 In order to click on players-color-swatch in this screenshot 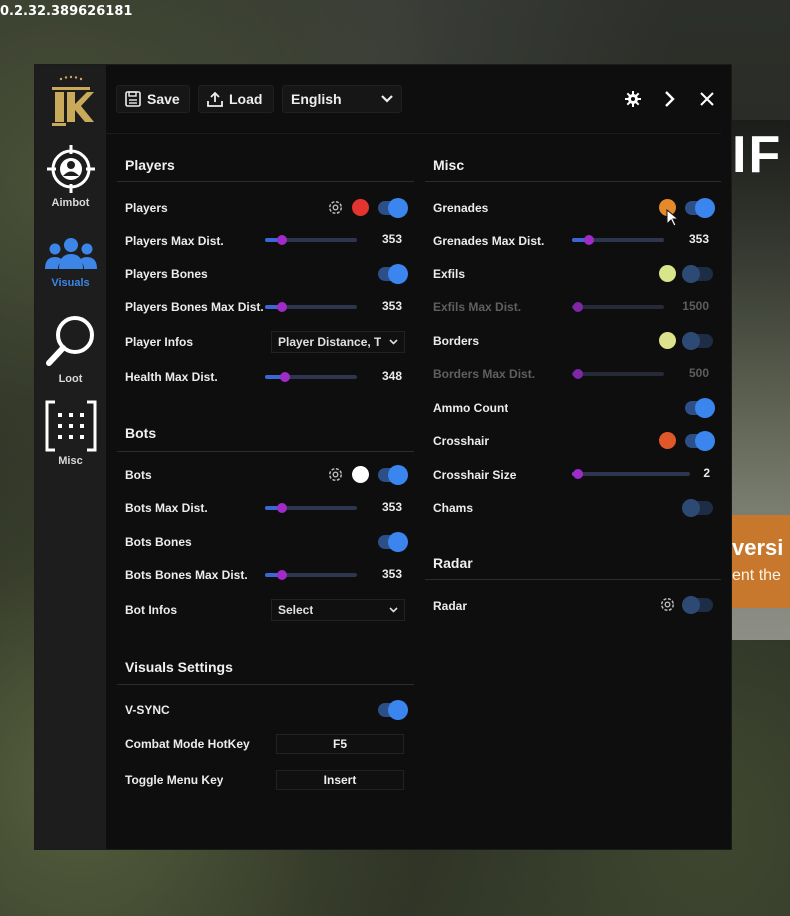, I will do `click(360, 207)`.